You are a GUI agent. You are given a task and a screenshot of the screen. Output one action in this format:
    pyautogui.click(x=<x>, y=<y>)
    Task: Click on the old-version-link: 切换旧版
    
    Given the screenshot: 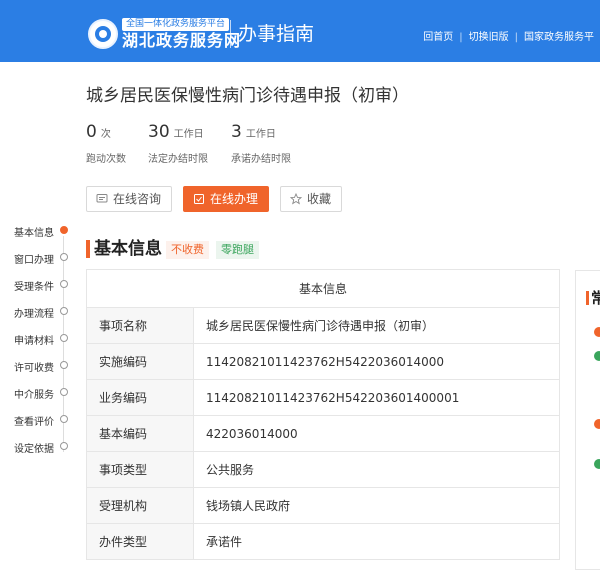 What is the action you would take?
    pyautogui.click(x=489, y=37)
    